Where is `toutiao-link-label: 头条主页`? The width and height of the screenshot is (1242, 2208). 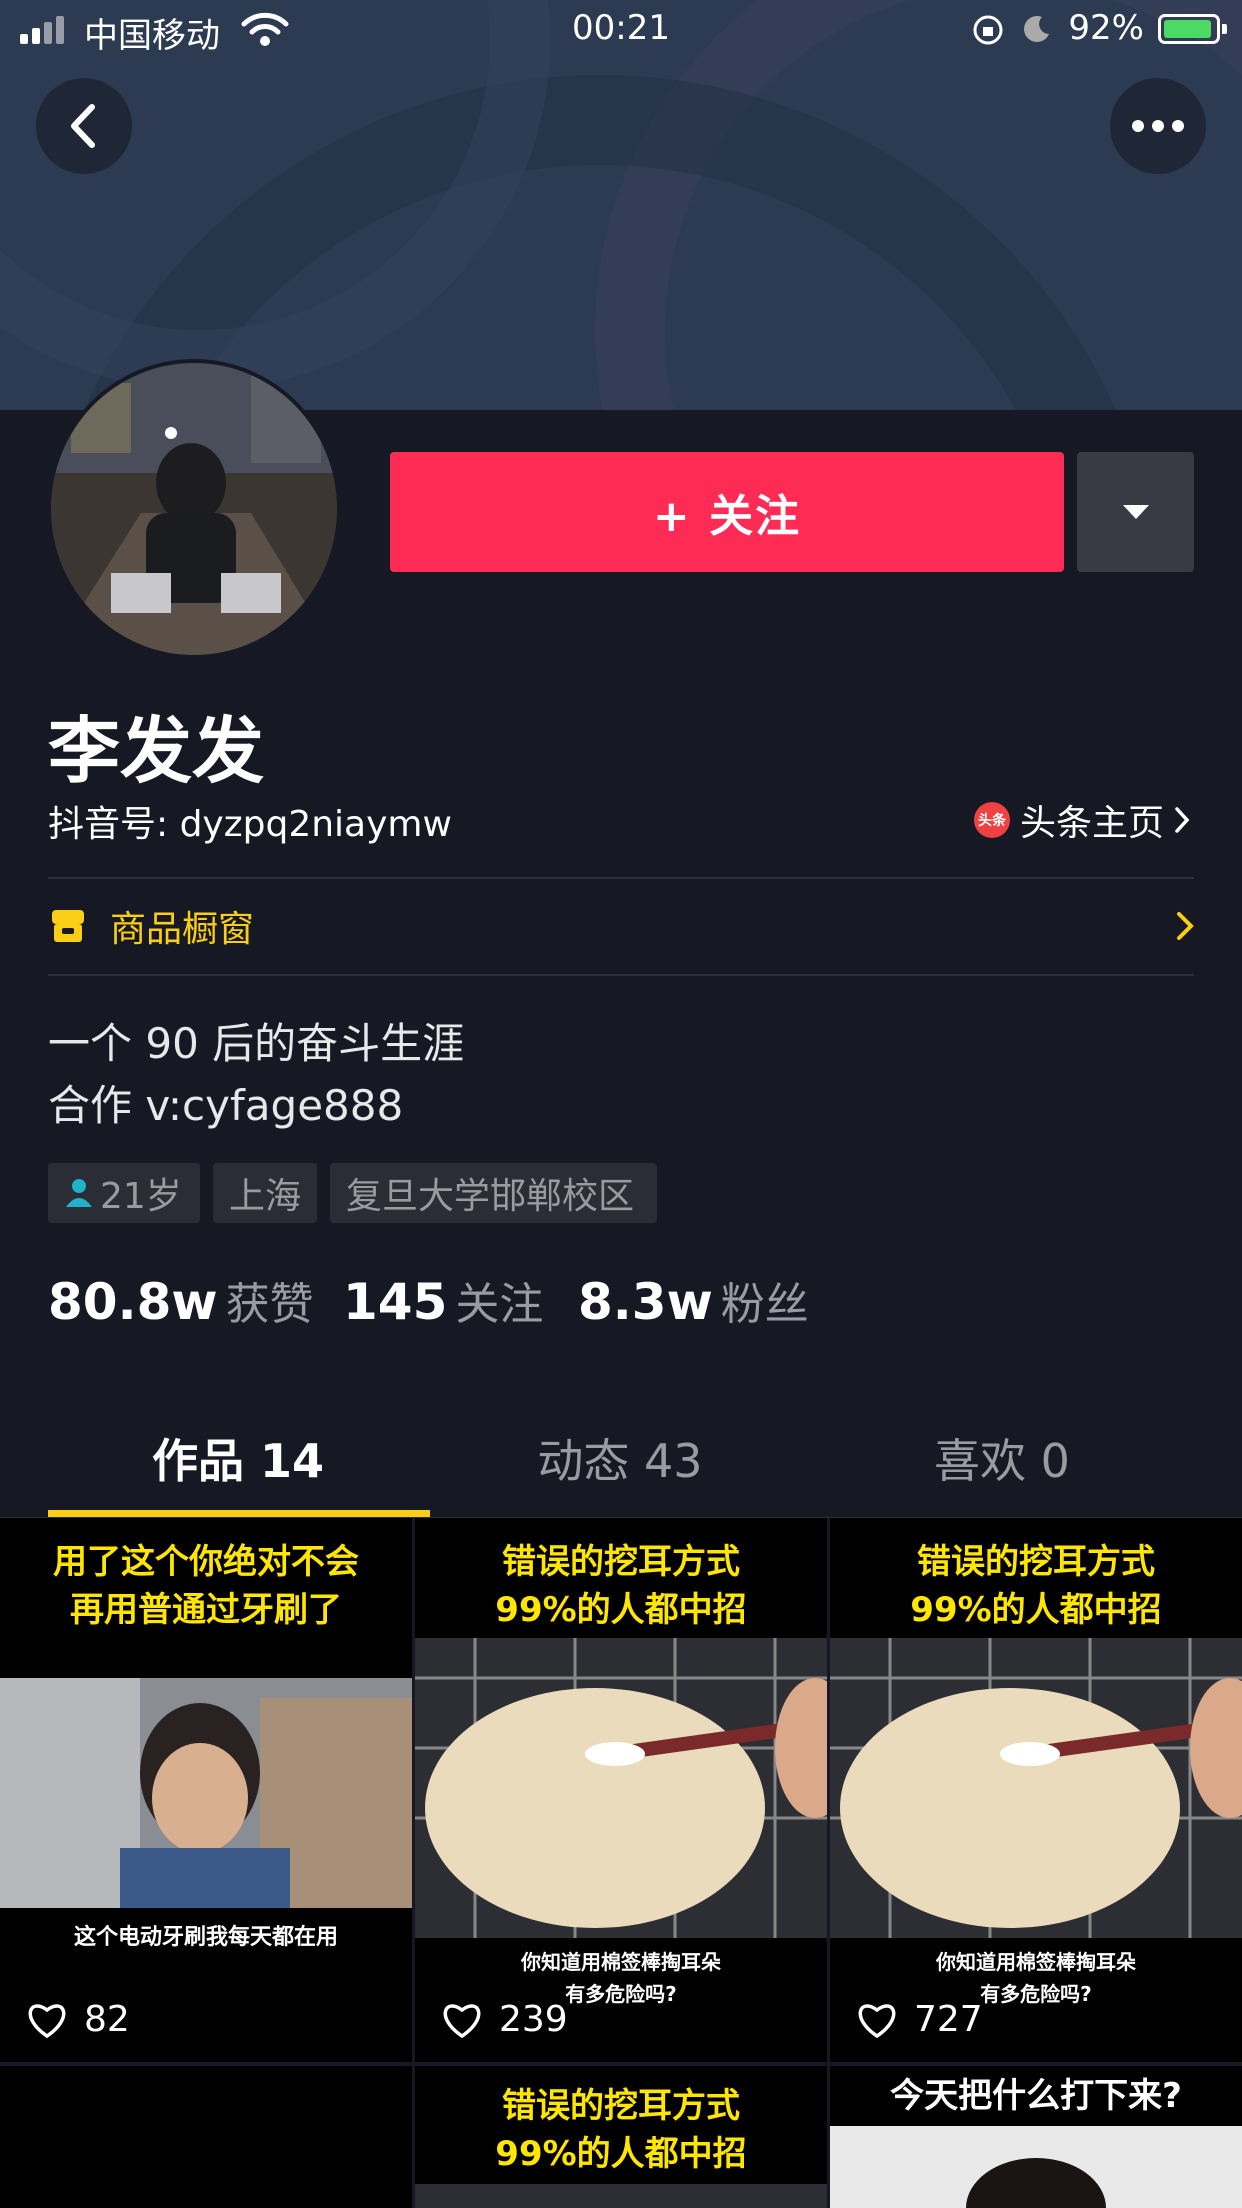 toutiao-link-label: 头条主页 is located at coordinates (1091, 823).